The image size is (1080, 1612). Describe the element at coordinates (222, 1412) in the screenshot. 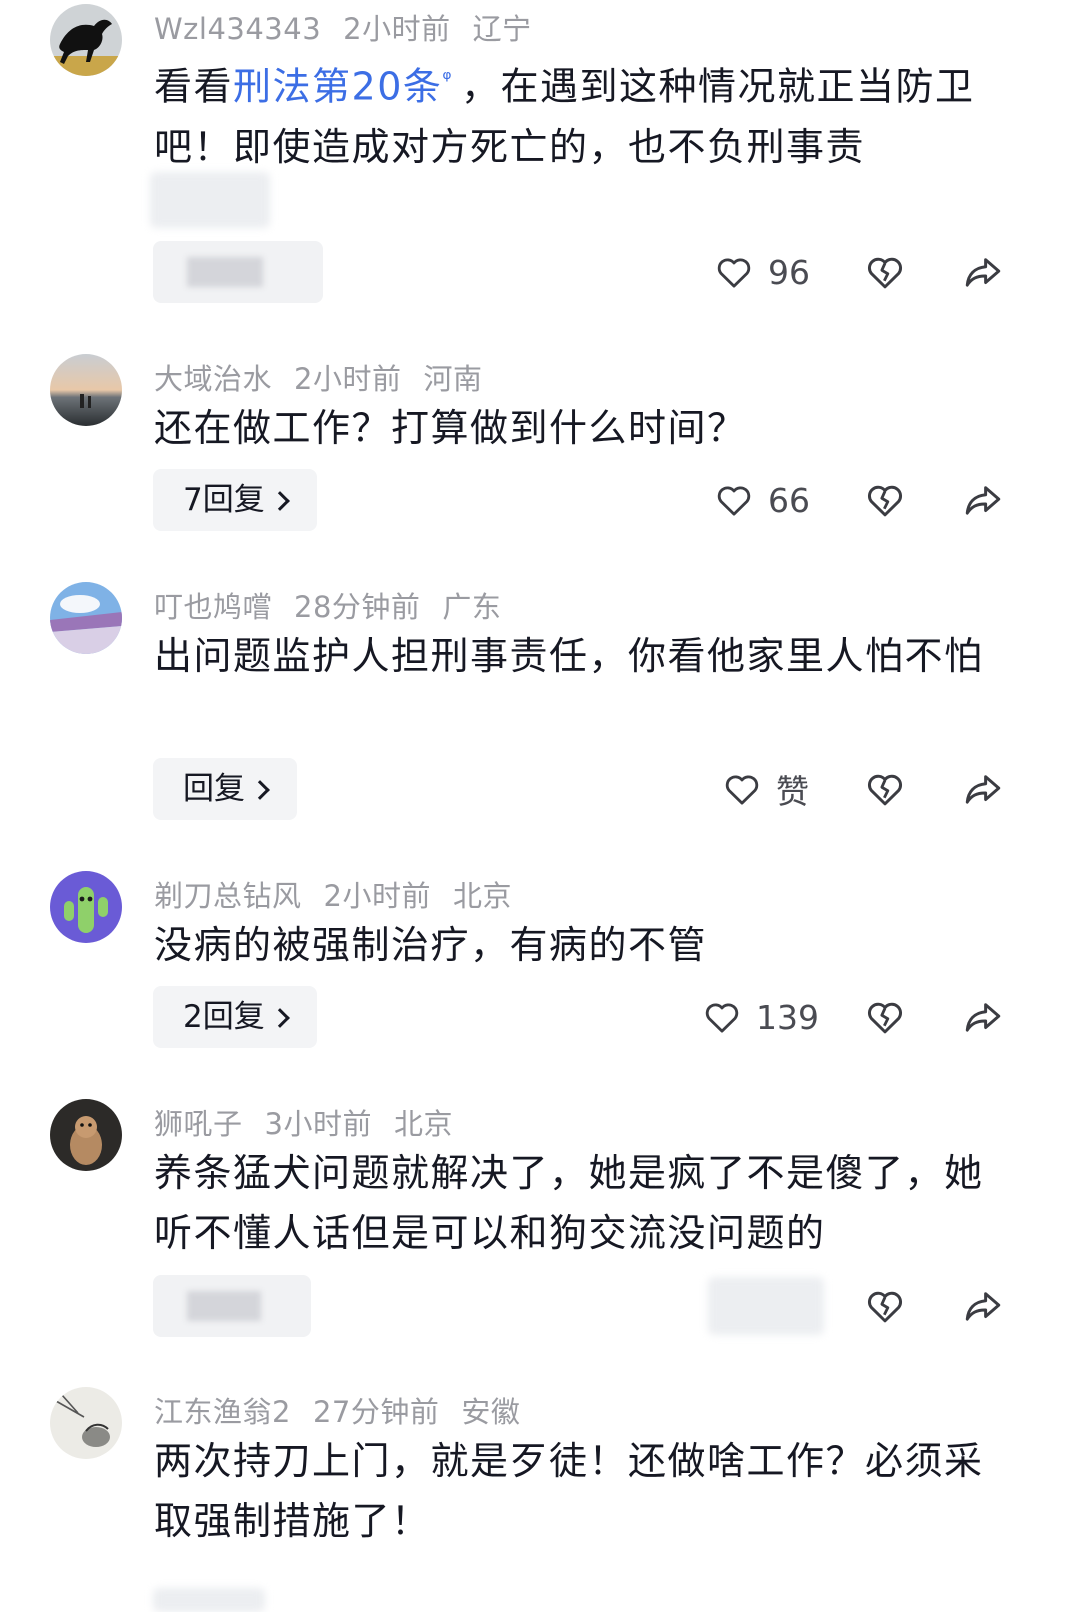

I see `username: 江东渔翁2` at that location.